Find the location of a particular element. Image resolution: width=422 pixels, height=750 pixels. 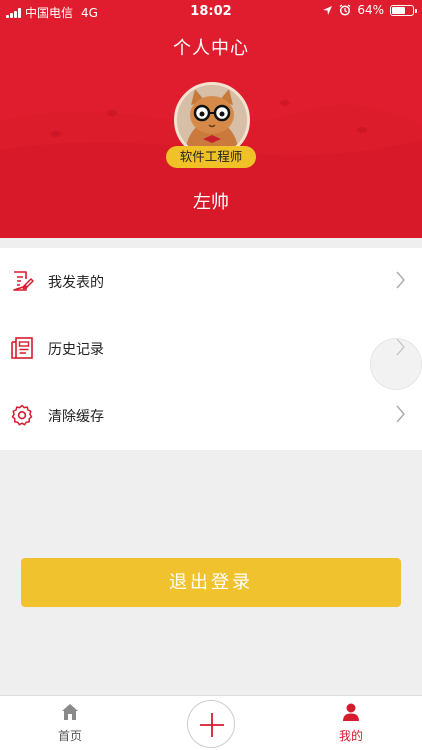

cat-avatar-image is located at coordinates (212, 120).